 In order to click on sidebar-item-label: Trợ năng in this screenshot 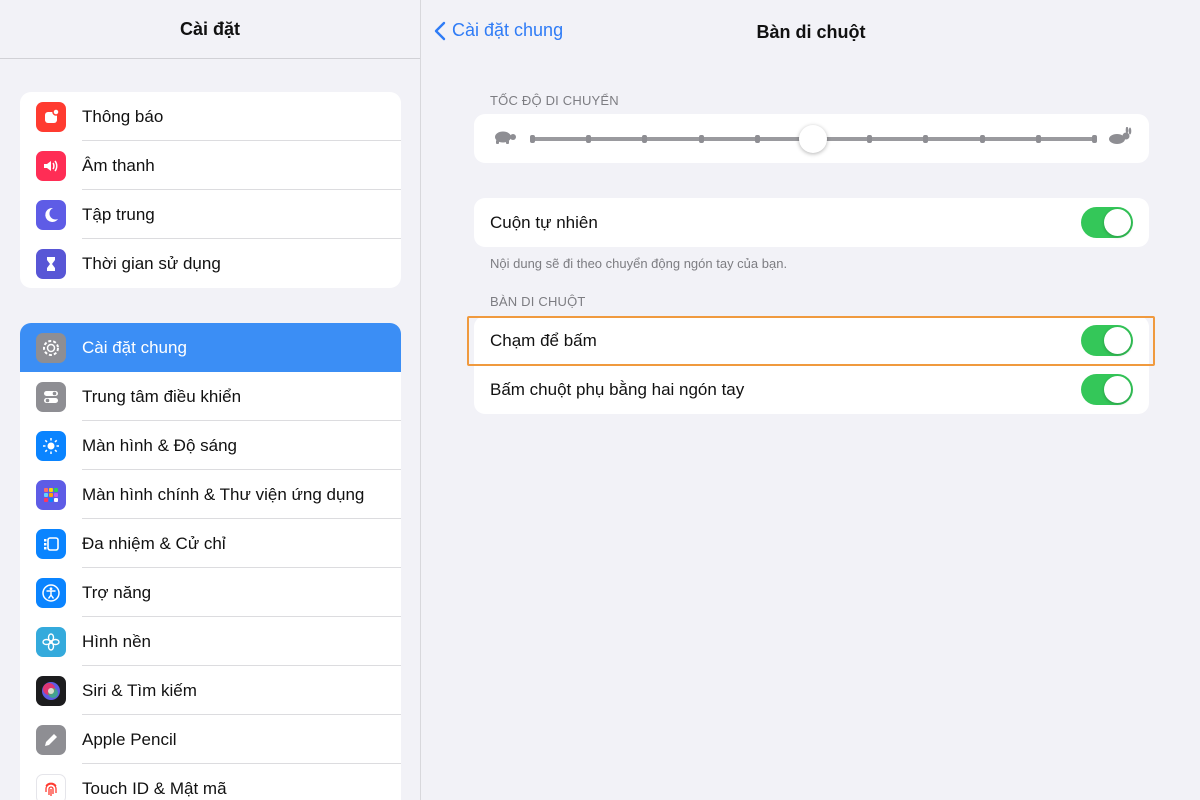, I will do `click(117, 592)`.